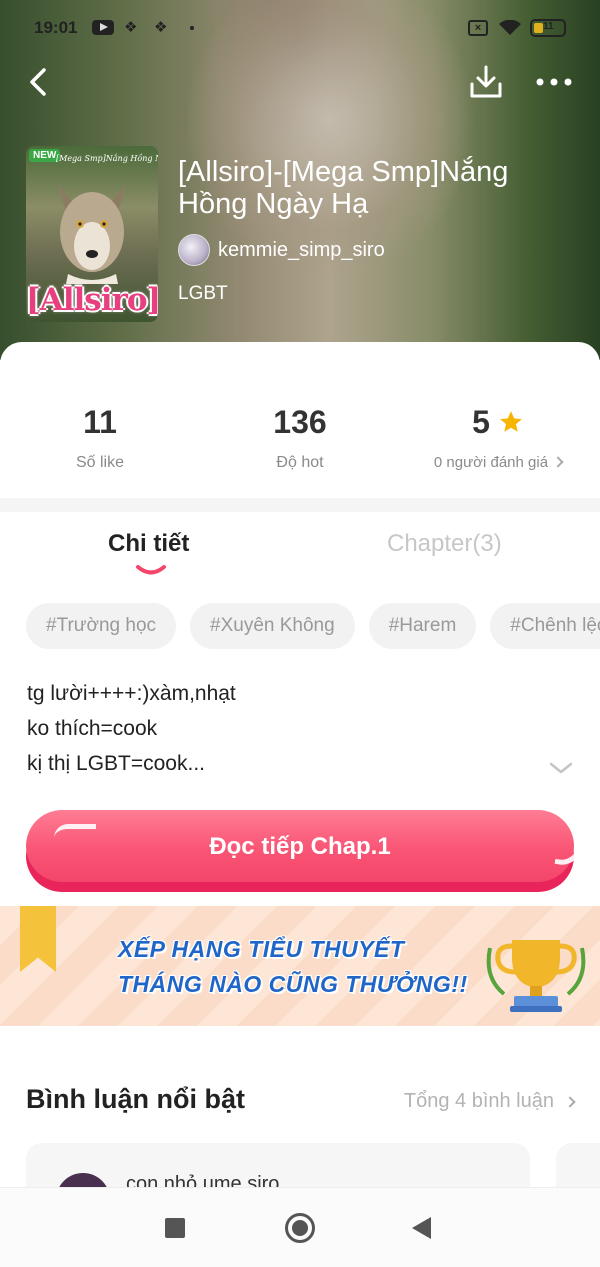 This screenshot has width=600, height=1267. What do you see at coordinates (203, 293) in the screenshot?
I see `genre-label: LGBT` at bounding box center [203, 293].